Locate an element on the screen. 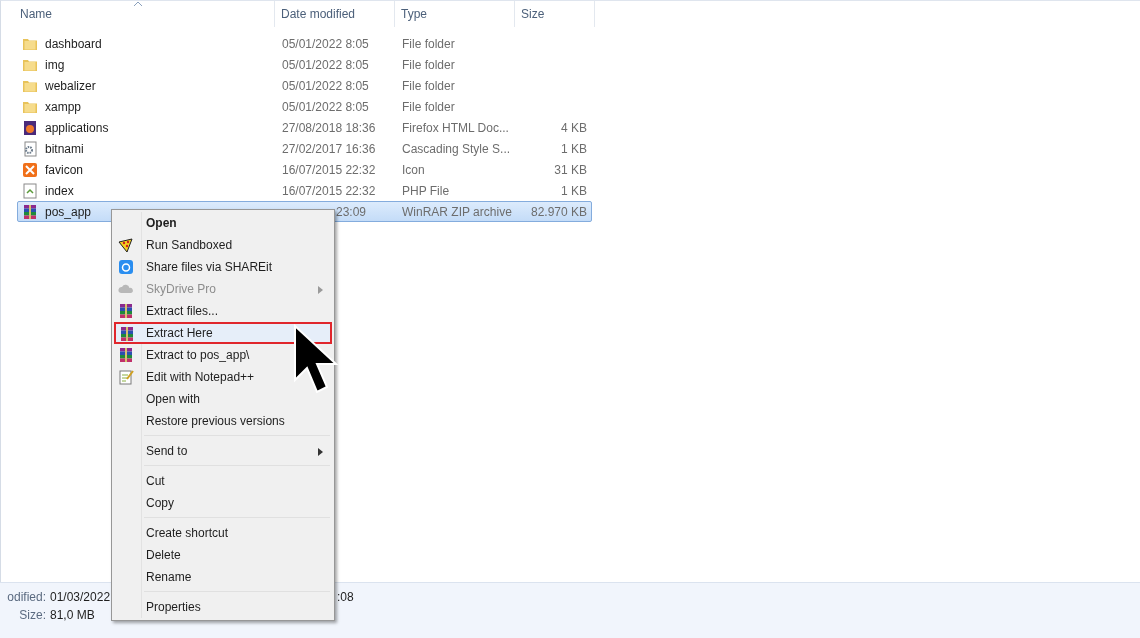 The width and height of the screenshot is (1140, 638). size-cell-text: 82.970 KB is located at coordinates (558, 211).